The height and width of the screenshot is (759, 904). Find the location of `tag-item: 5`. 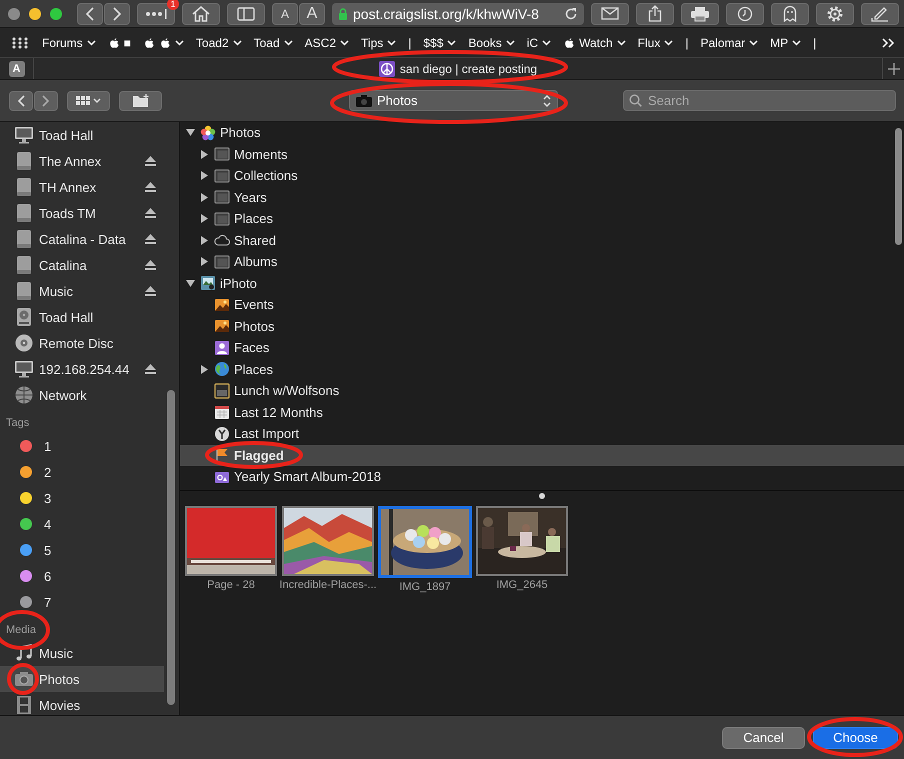

tag-item: 5 is located at coordinates (82, 550).